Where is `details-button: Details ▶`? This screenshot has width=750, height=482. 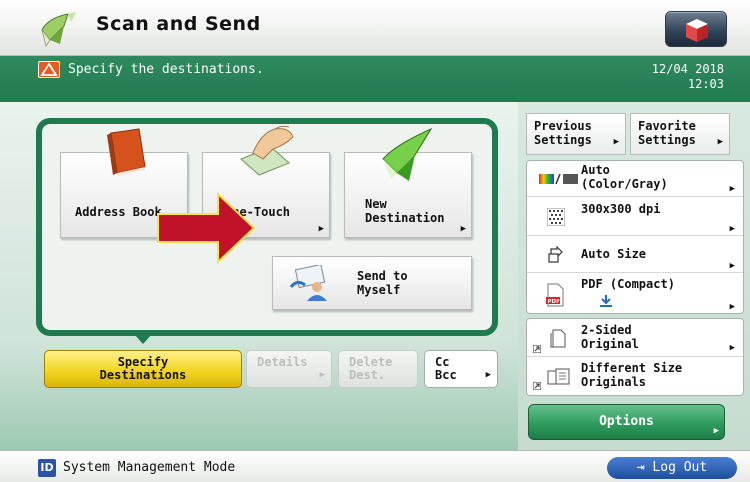 details-button: Details ▶ is located at coordinates (289, 369).